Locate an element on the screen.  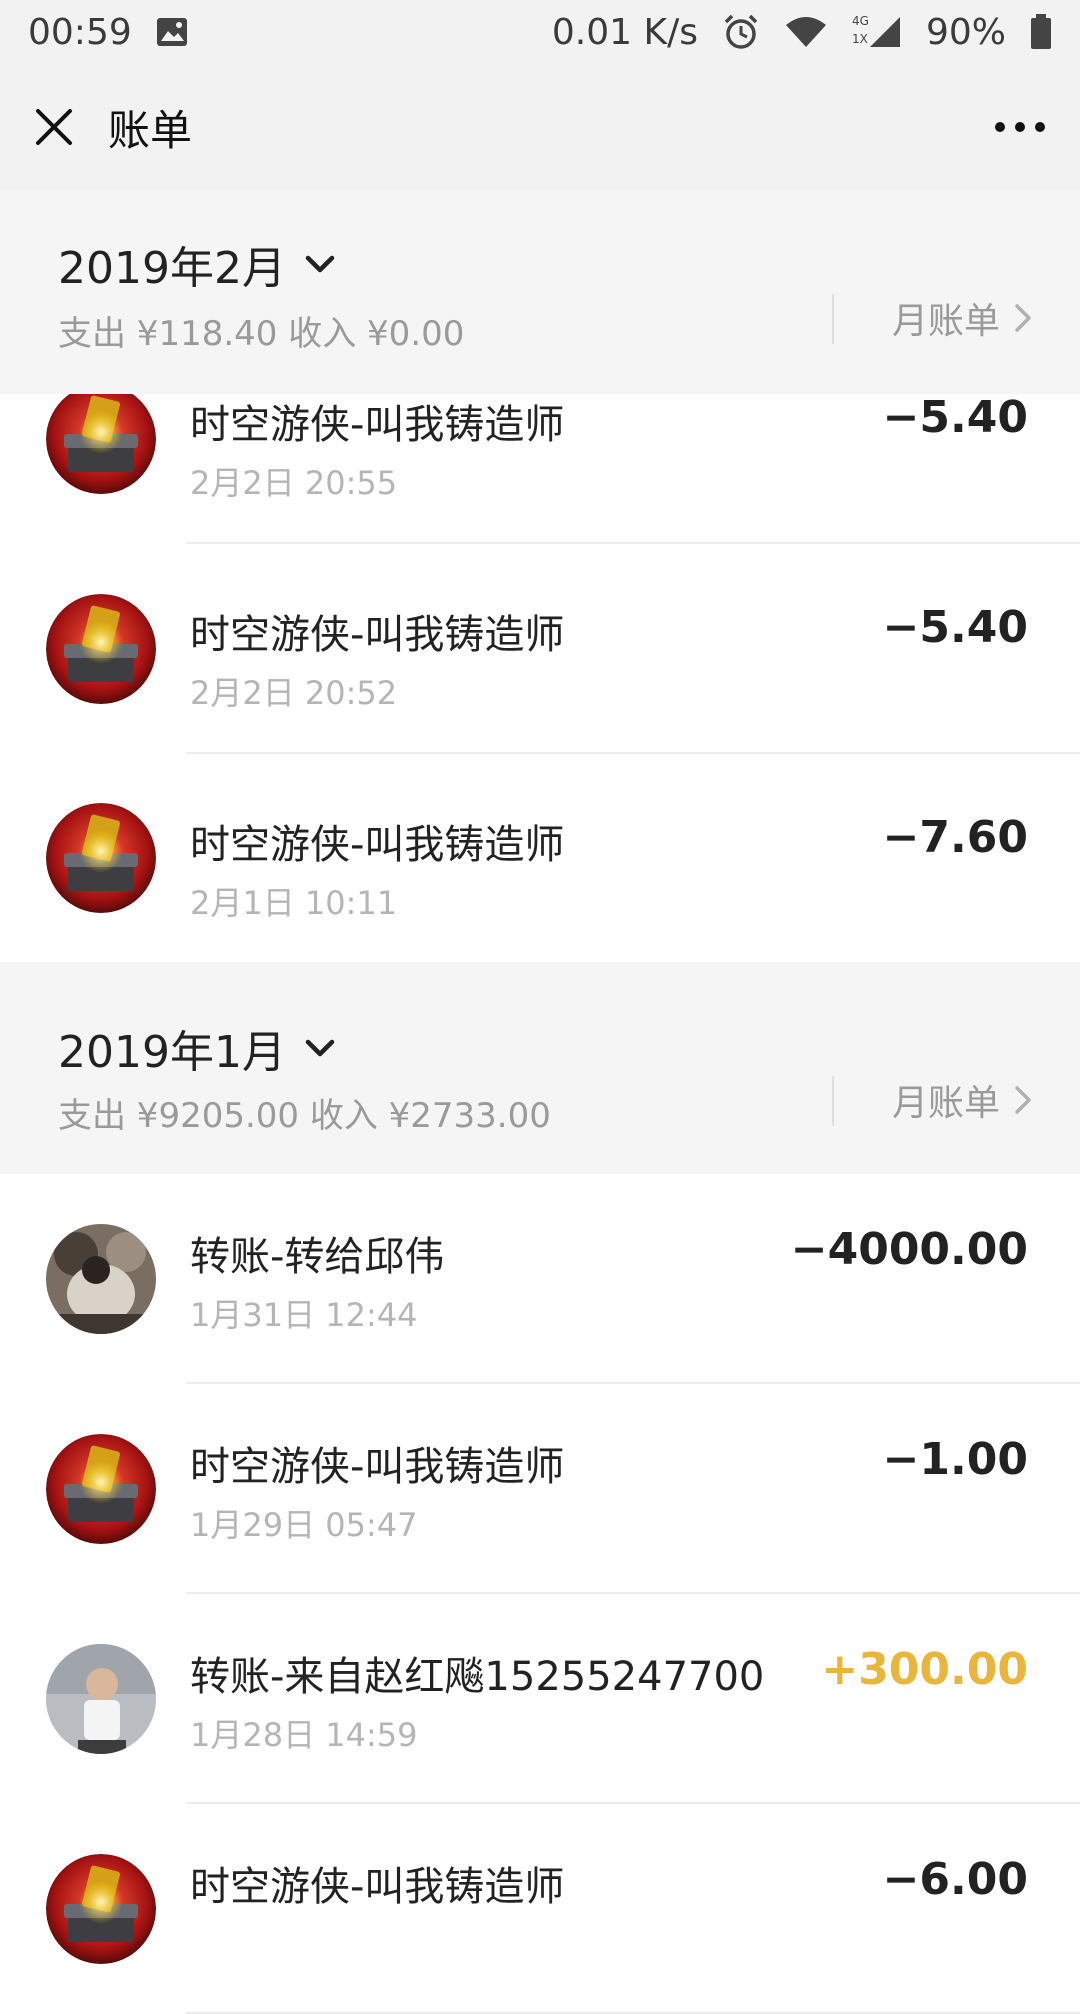
month-title: 2019年1月 is located at coordinates (172, 1052).